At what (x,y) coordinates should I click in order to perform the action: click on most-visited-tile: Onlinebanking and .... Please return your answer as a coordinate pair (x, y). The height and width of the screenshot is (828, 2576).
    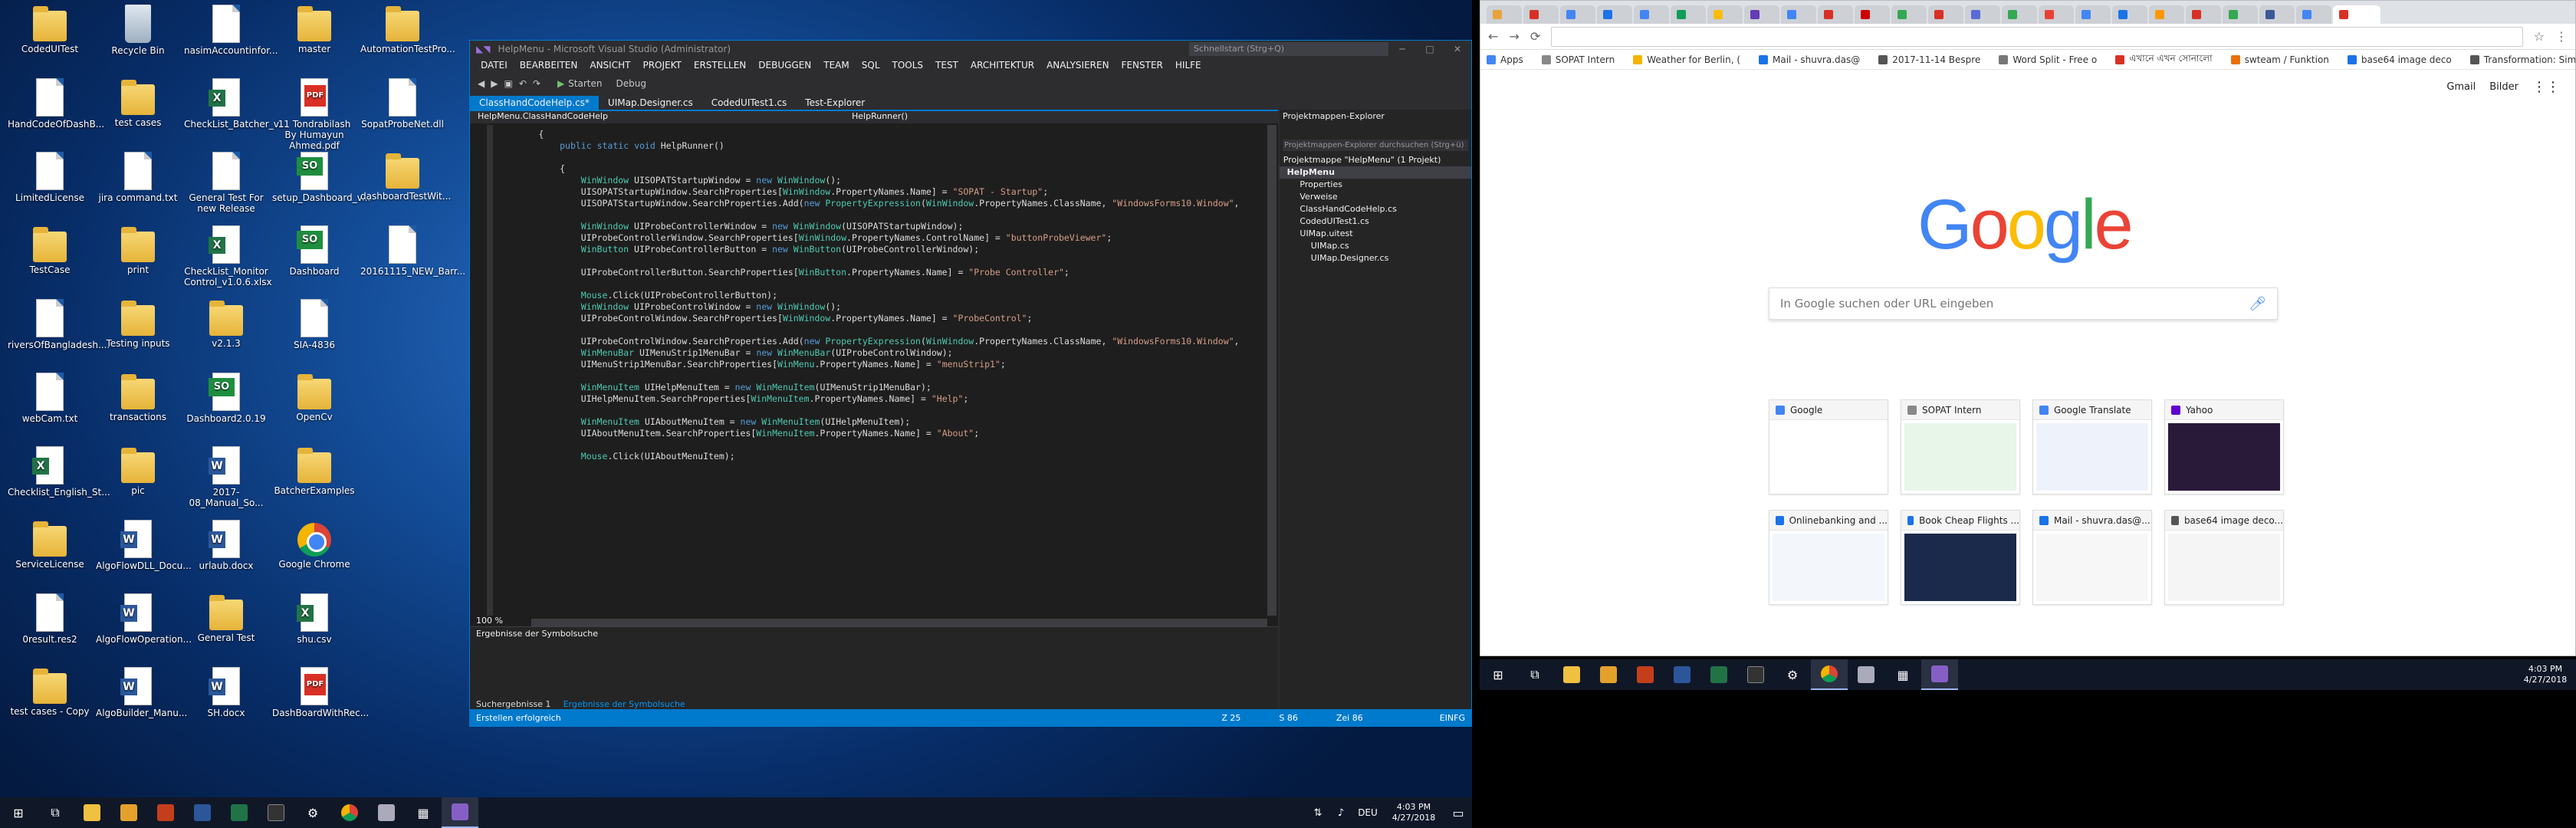
    Looking at the image, I should click on (1829, 557).